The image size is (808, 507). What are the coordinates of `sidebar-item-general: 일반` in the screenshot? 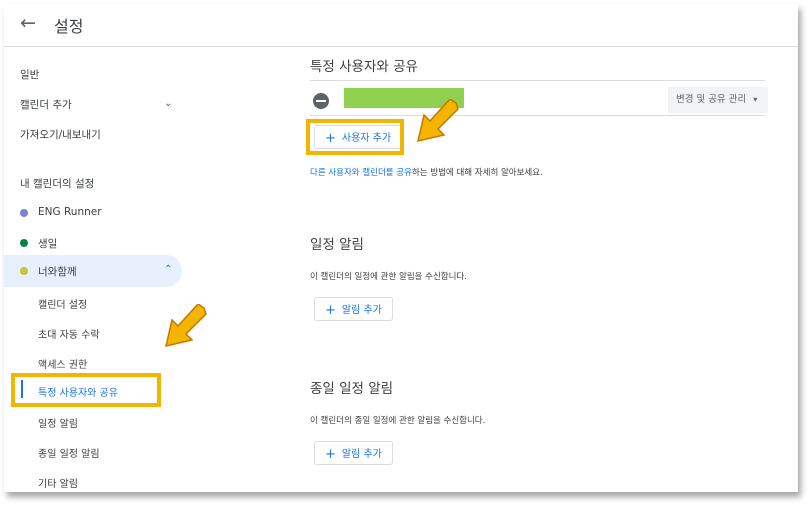 It's located at (29, 74).